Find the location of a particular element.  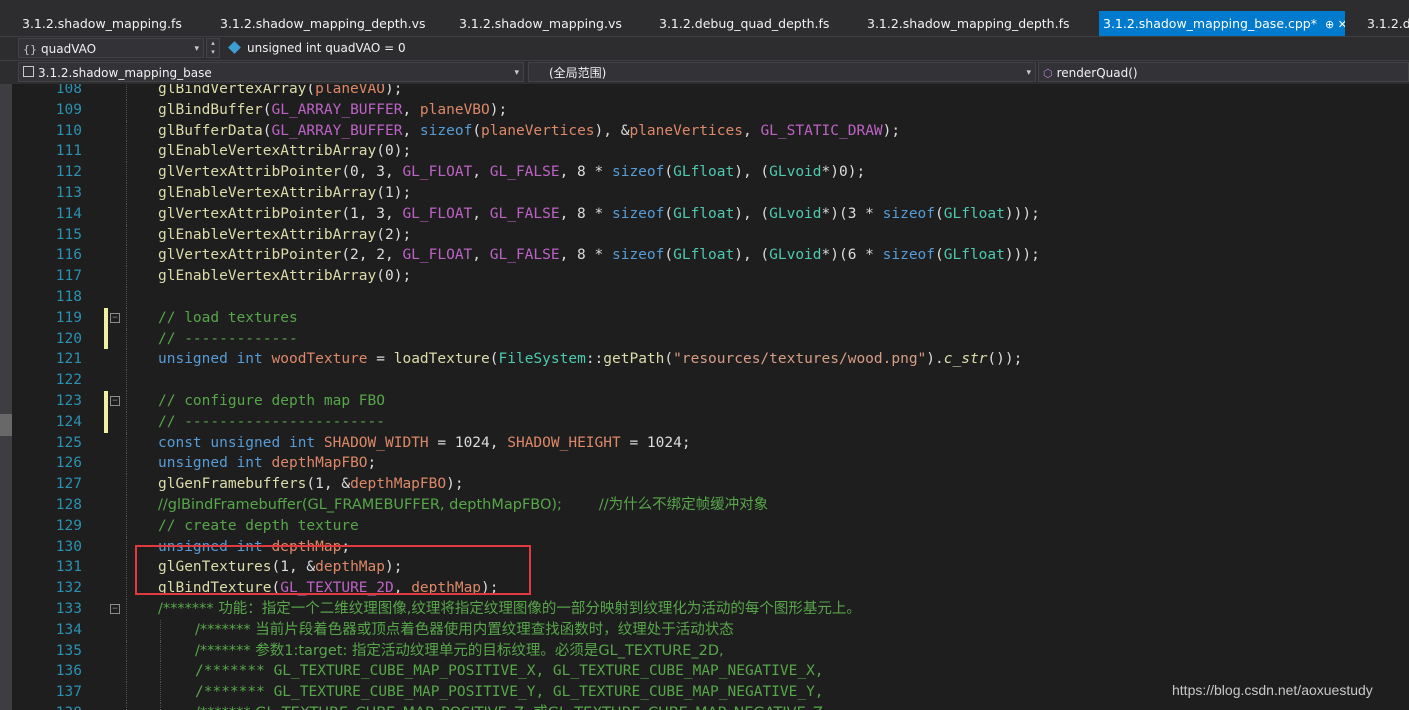

project-dropdown: 3.1.2.shadow_mapping_base ▾ is located at coordinates (271, 72).